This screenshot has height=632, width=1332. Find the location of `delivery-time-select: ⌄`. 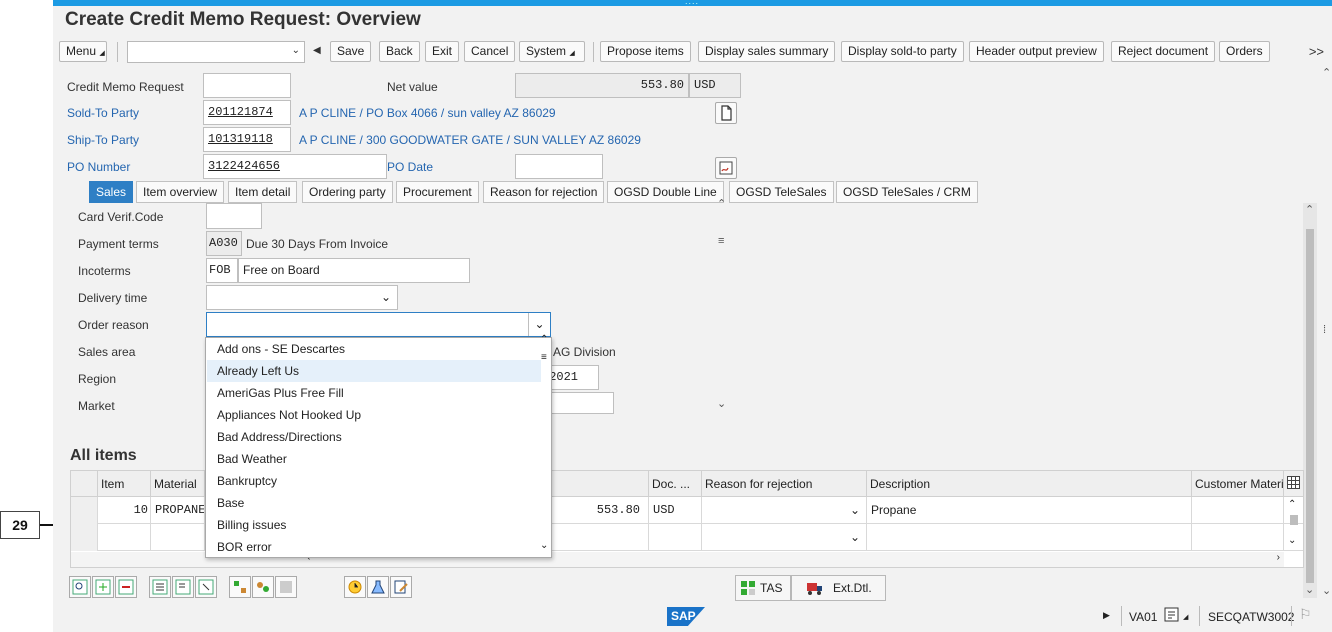

delivery-time-select: ⌄ is located at coordinates (302, 297).